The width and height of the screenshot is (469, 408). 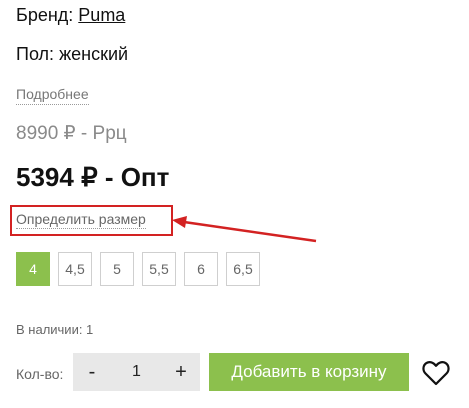 What do you see at coordinates (81, 220) in the screenshot?
I see `determine-size-link: Определить размер` at bounding box center [81, 220].